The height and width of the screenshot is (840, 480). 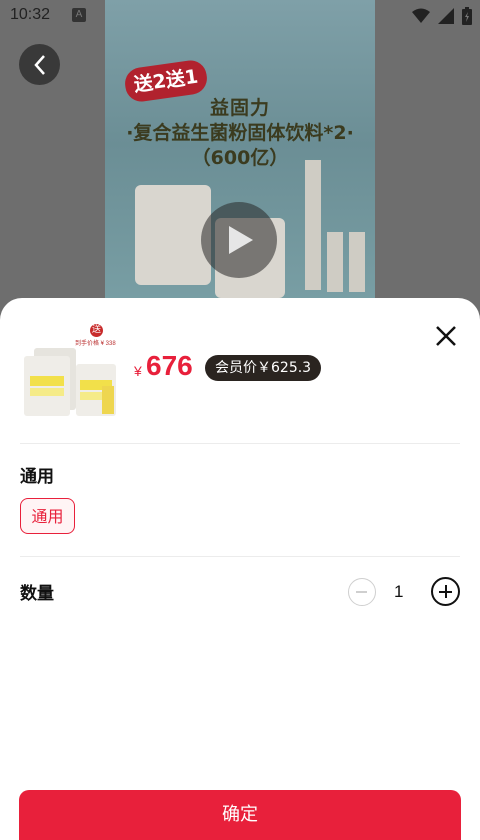 I want to click on product-thumbnail: 送 到手价格 ¥ 338, so click(x=70, y=371).